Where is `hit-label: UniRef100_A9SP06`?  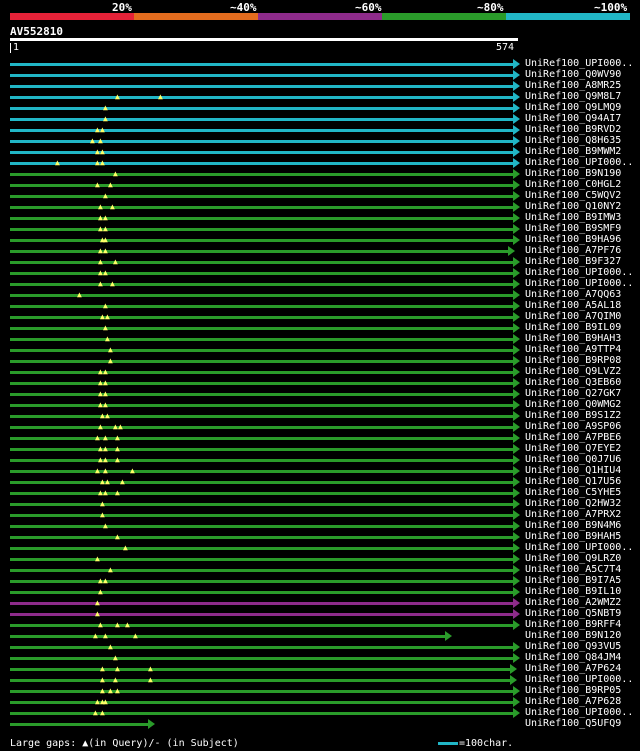
hit-label: UniRef100_A9SP06 is located at coordinates (573, 426).